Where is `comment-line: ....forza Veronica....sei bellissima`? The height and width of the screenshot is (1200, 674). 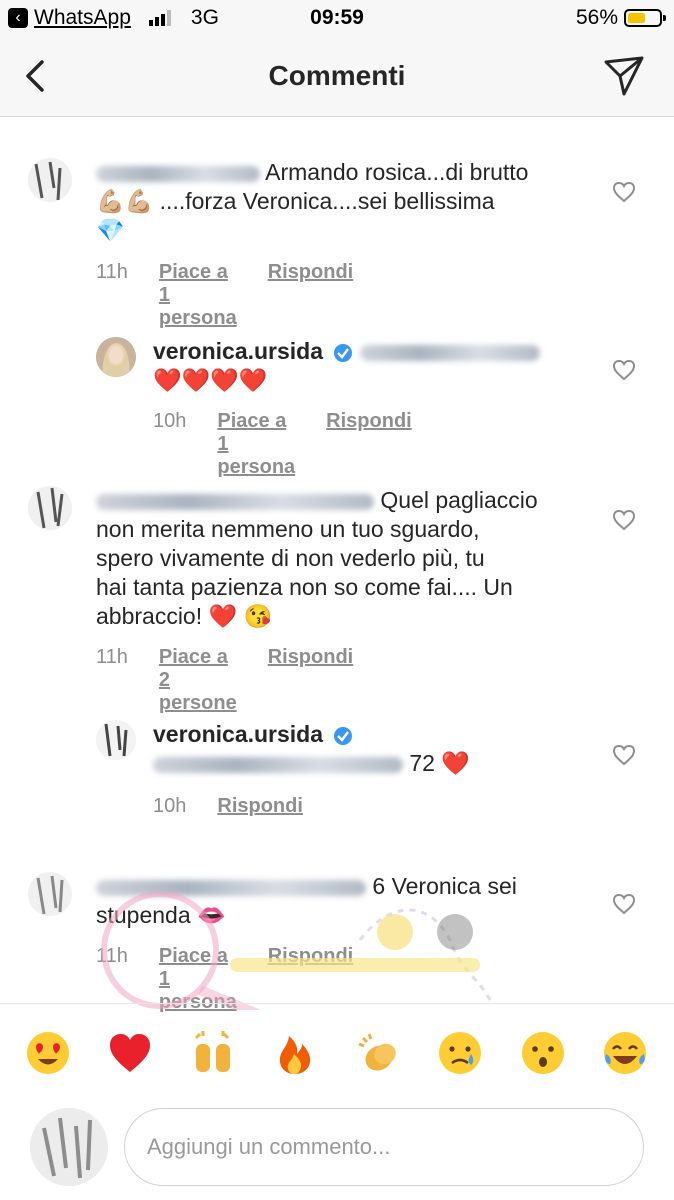
comment-line: ....forza Veronica....sei bellissima is located at coordinates (327, 201).